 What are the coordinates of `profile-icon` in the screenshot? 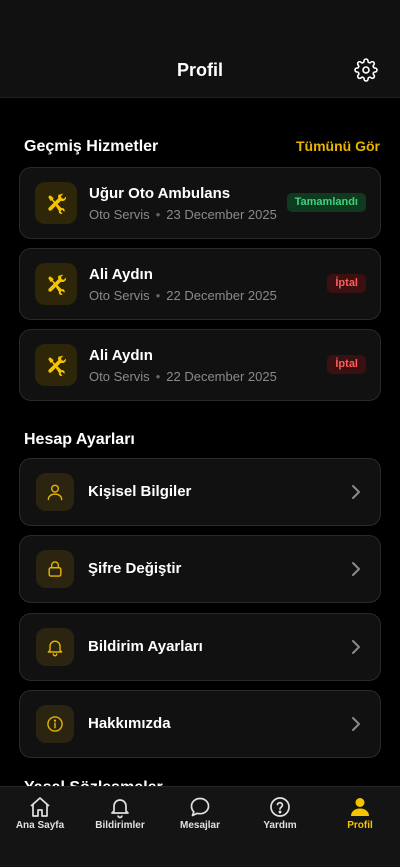 It's located at (360, 807).